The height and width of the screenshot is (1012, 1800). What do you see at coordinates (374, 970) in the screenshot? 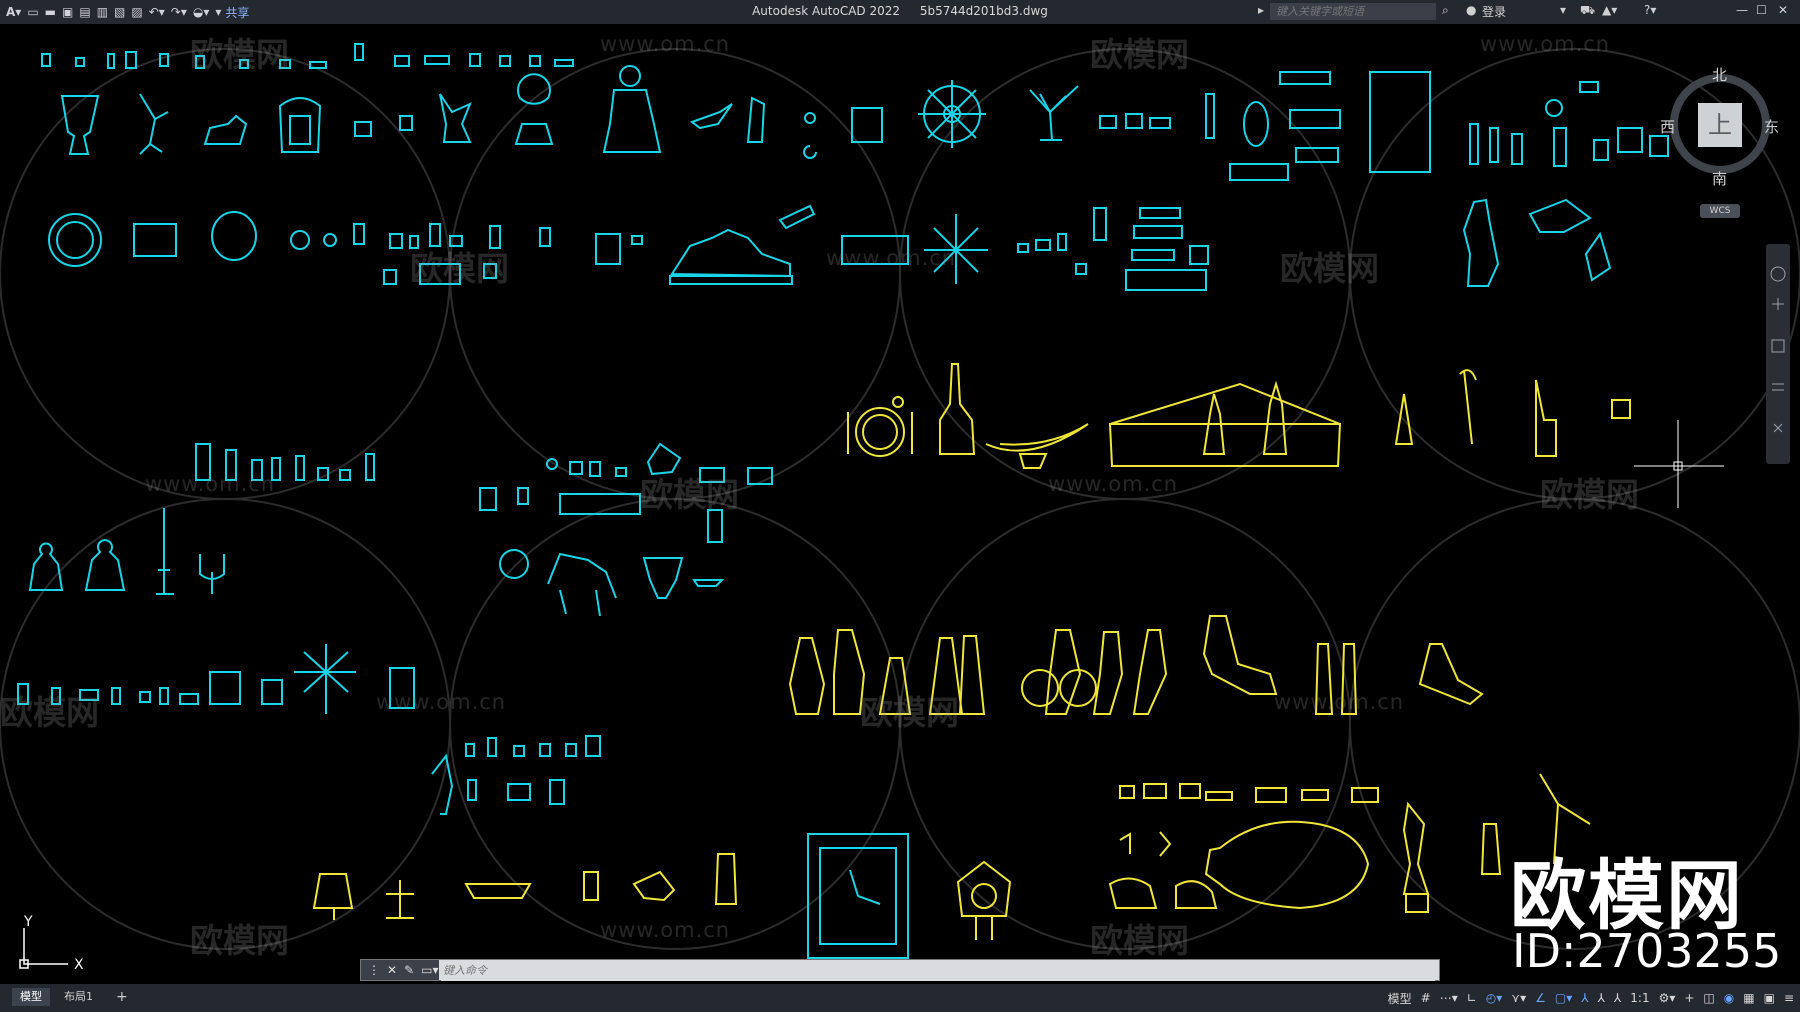
I see `grip-icon: ⋮` at bounding box center [374, 970].